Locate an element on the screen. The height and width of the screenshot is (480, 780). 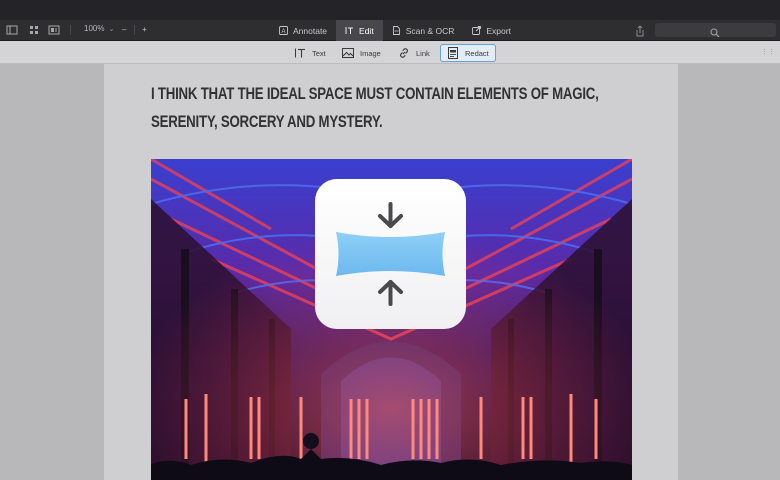
search-input is located at coordinates (715, 30).